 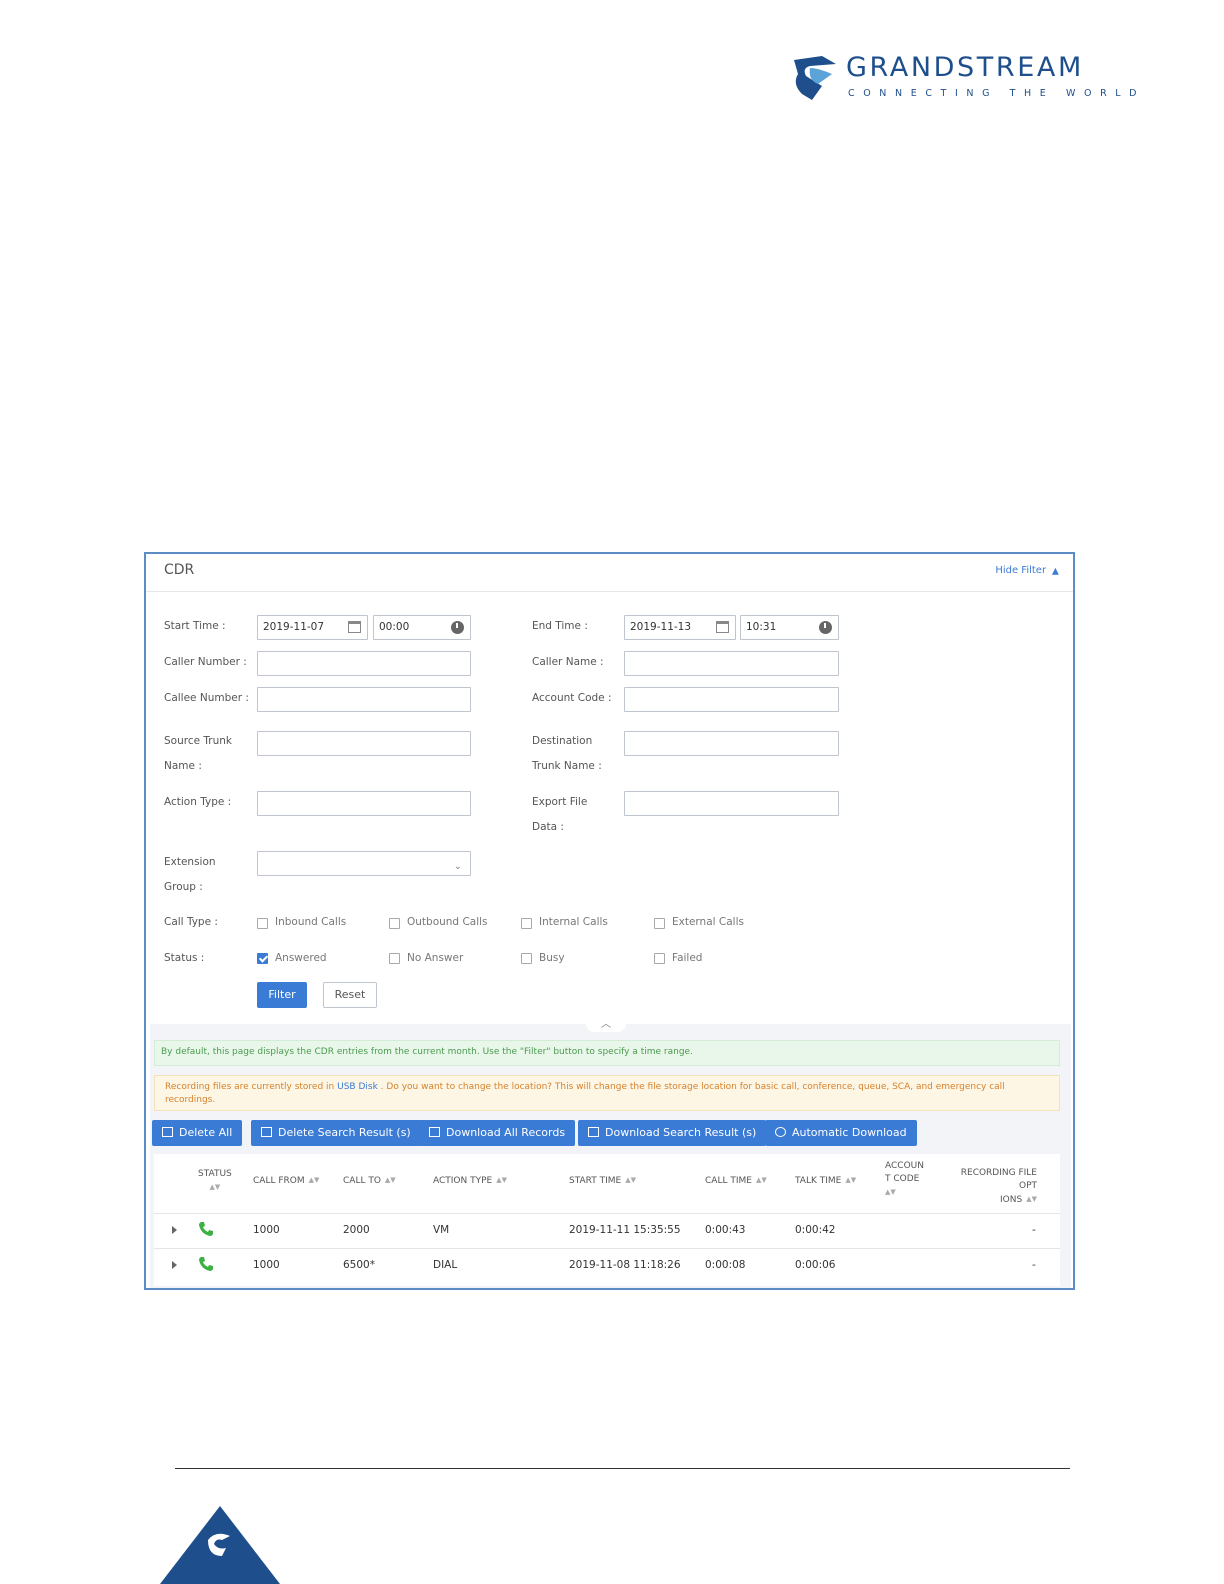 What do you see at coordinates (357, 1087) in the screenshot?
I see `usb-disk-link: USB Disk` at bounding box center [357, 1087].